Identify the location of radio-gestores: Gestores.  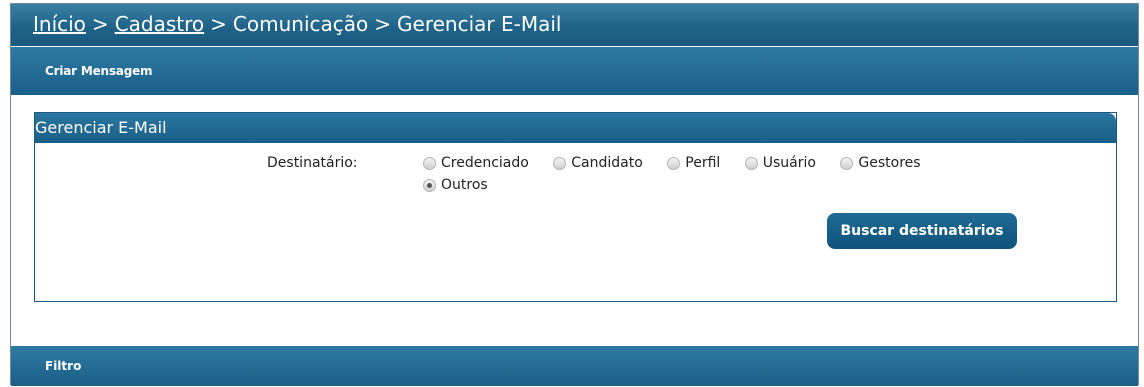
(880, 163).